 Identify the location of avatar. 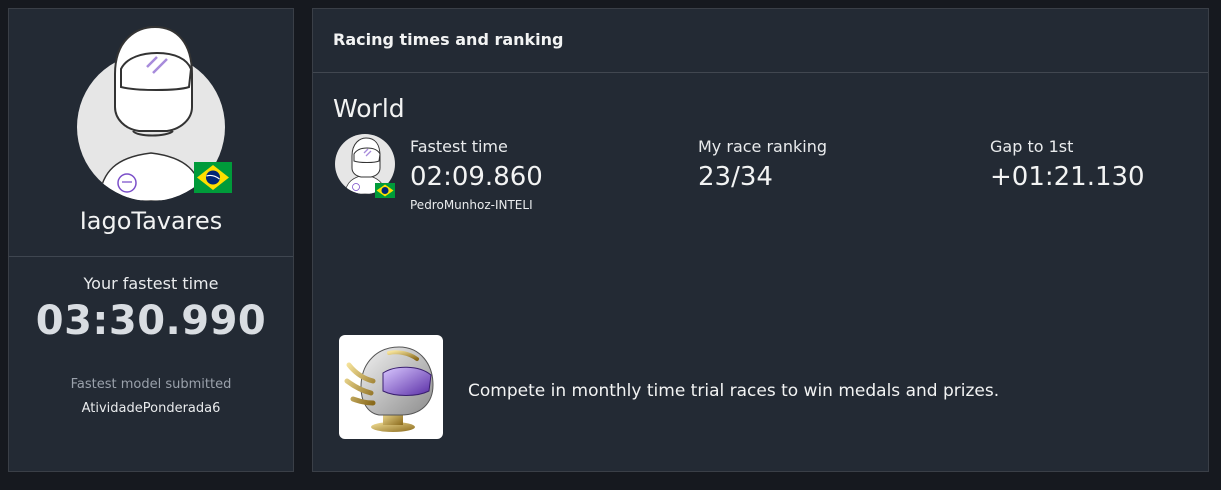
(154, 110).